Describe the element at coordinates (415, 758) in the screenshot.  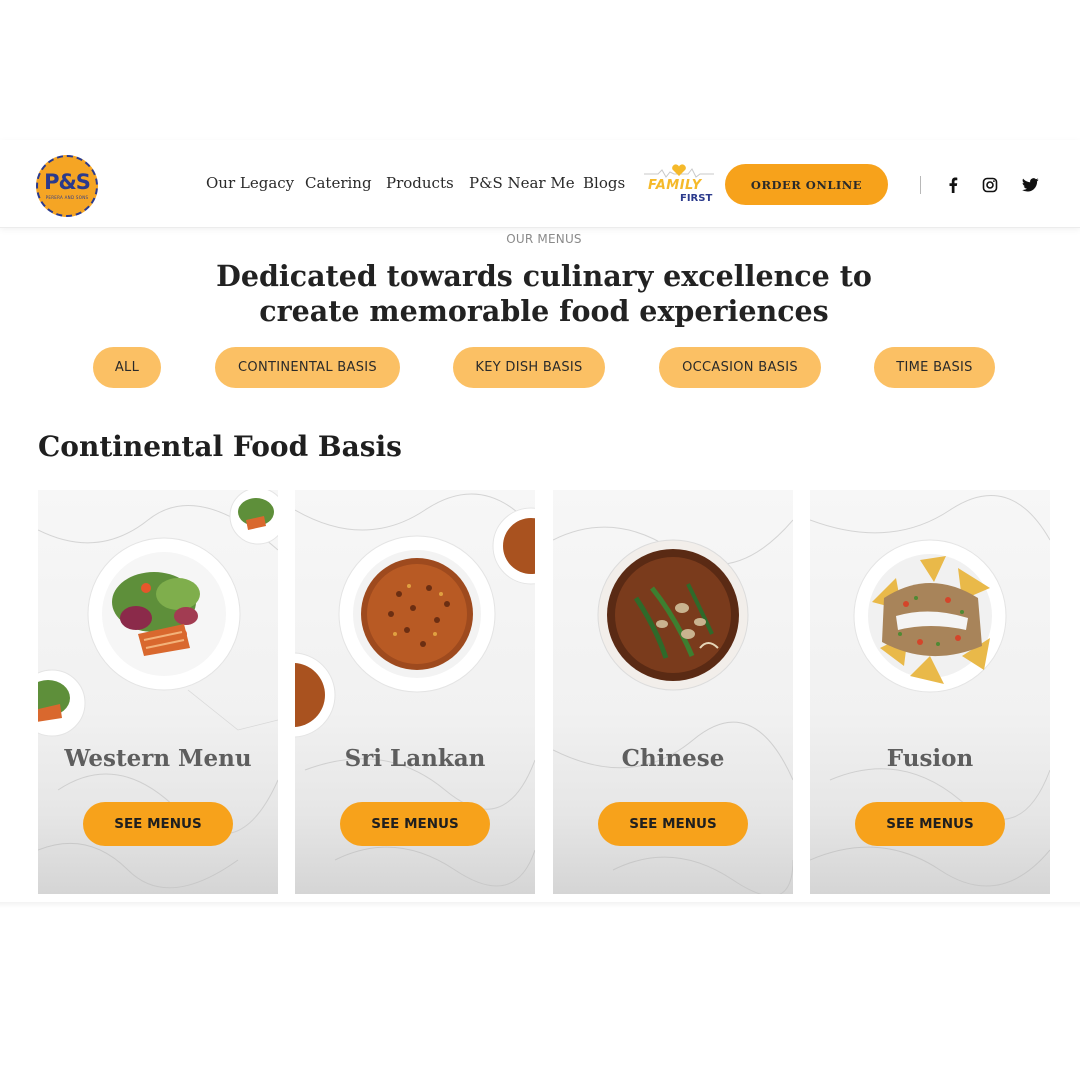
I see `card-title-sri-lankan: Sri Lankan` at that location.